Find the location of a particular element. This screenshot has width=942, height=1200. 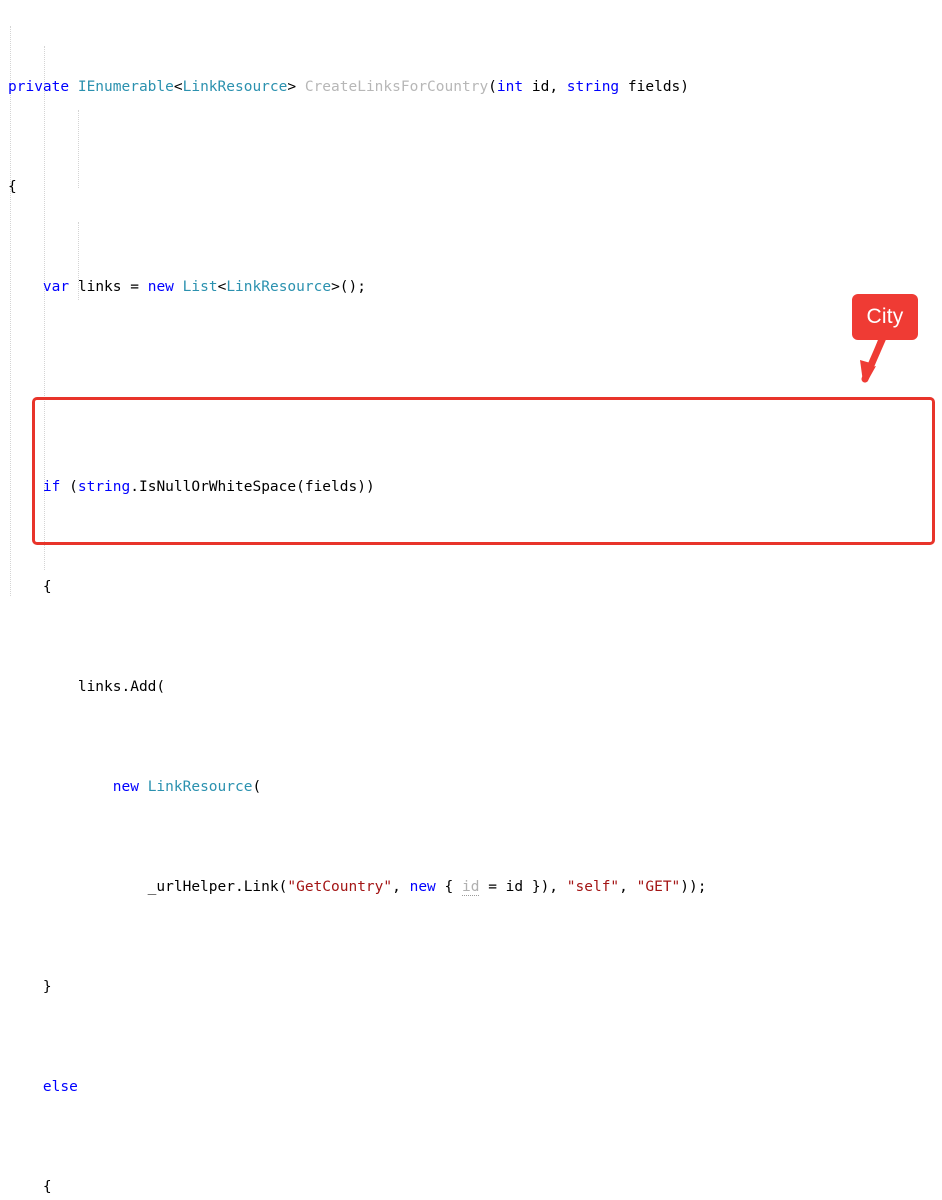

token-punct: )); is located at coordinates (693, 887).